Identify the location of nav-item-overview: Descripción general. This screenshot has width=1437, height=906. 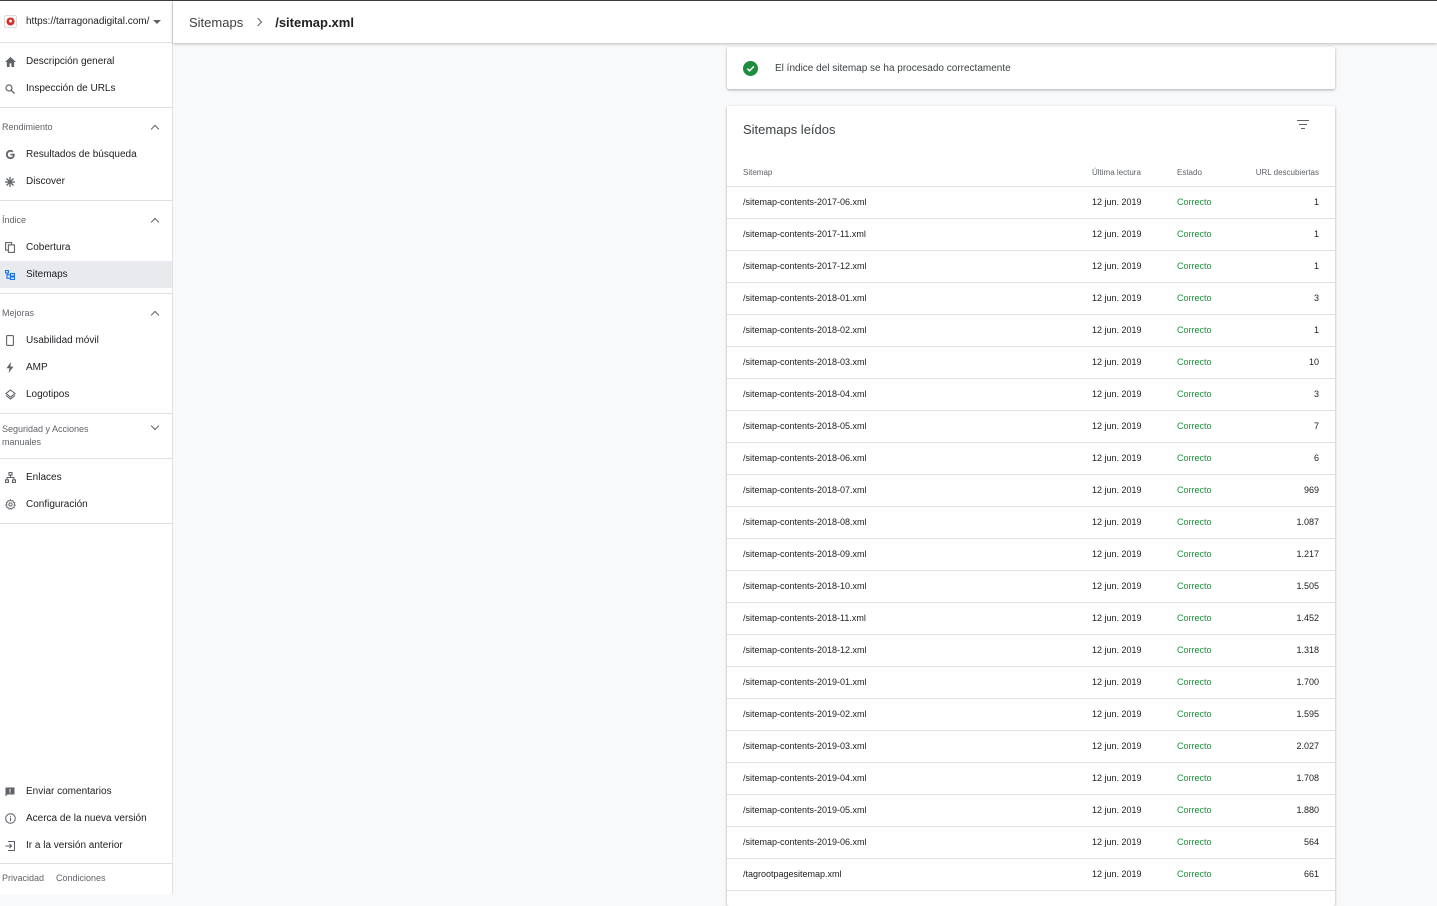
(86, 61).